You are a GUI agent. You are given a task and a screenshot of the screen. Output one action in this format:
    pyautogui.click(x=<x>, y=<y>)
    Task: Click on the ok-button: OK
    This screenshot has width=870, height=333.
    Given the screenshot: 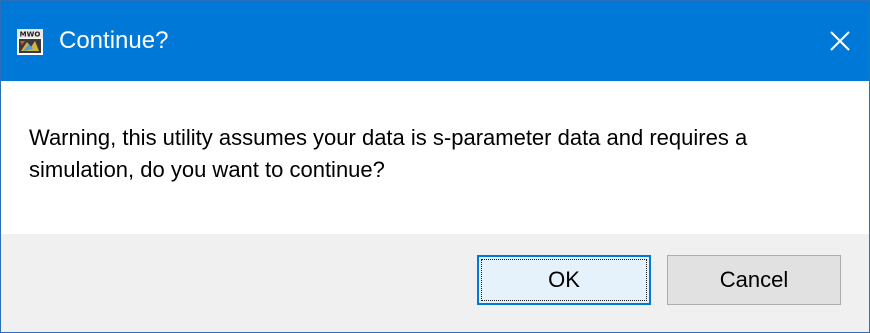 What is the action you would take?
    pyautogui.click(x=564, y=280)
    